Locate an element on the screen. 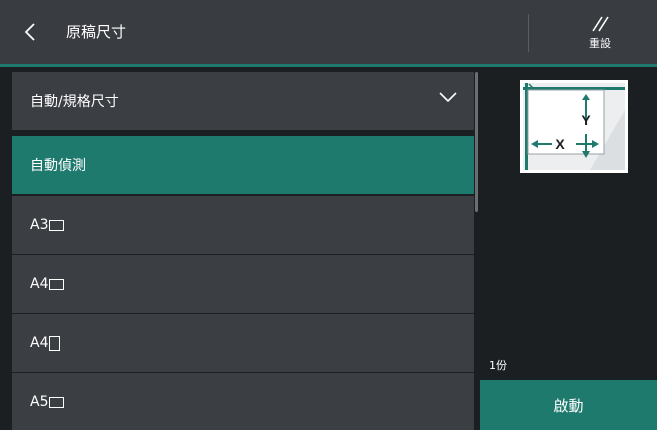 This screenshot has height=430, width=657. list-item-label: A3 is located at coordinates (39, 225).